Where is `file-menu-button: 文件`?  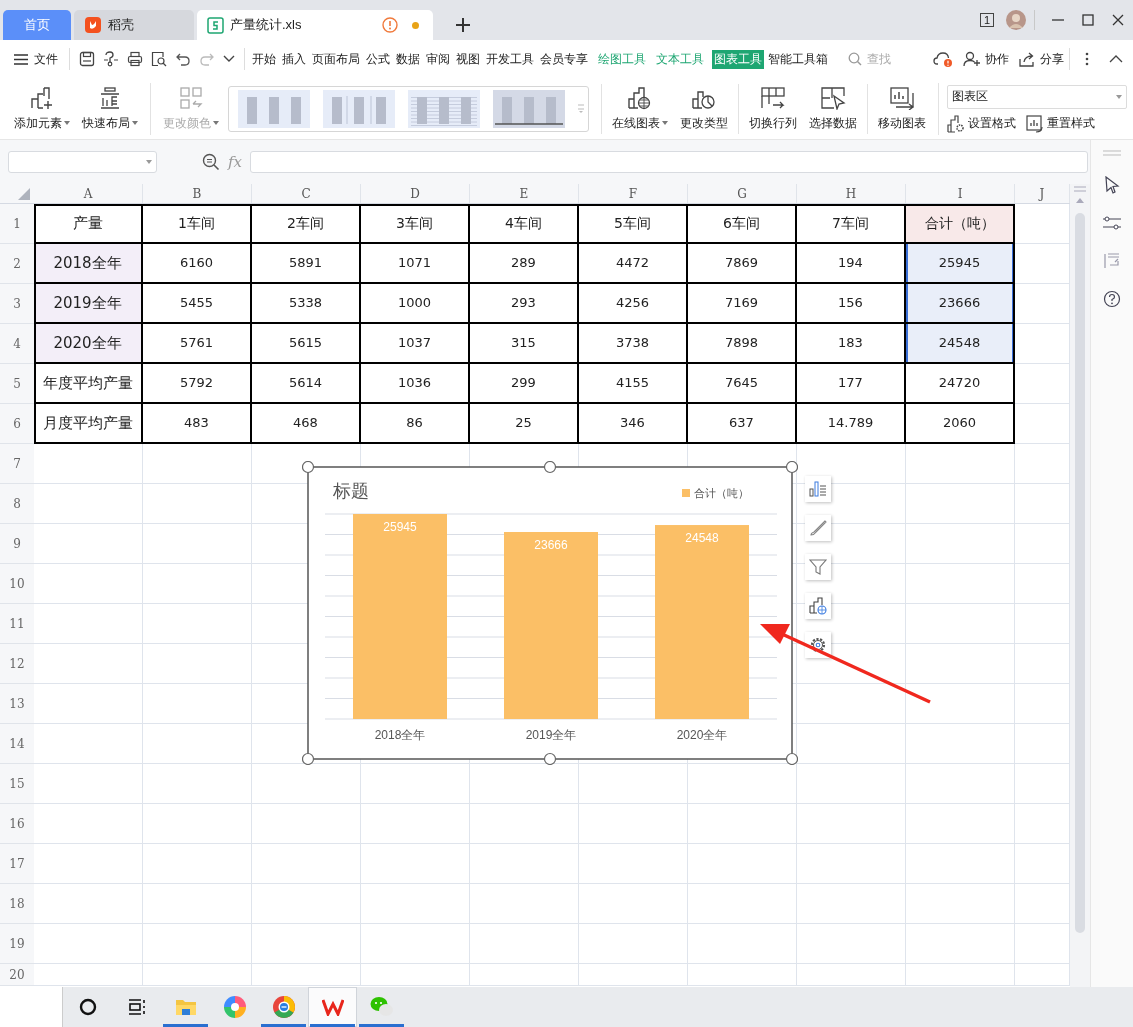
file-menu-button: 文件 is located at coordinates (36, 59).